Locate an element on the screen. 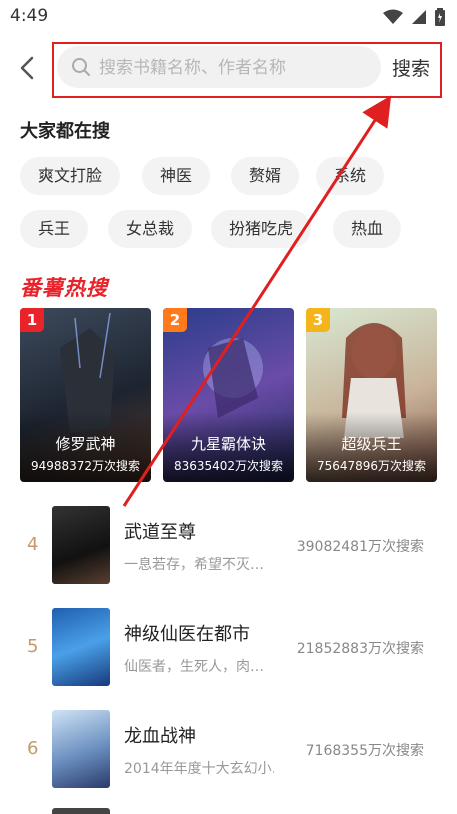 The width and height of the screenshot is (457, 814). battery-icon is located at coordinates (440, 17).